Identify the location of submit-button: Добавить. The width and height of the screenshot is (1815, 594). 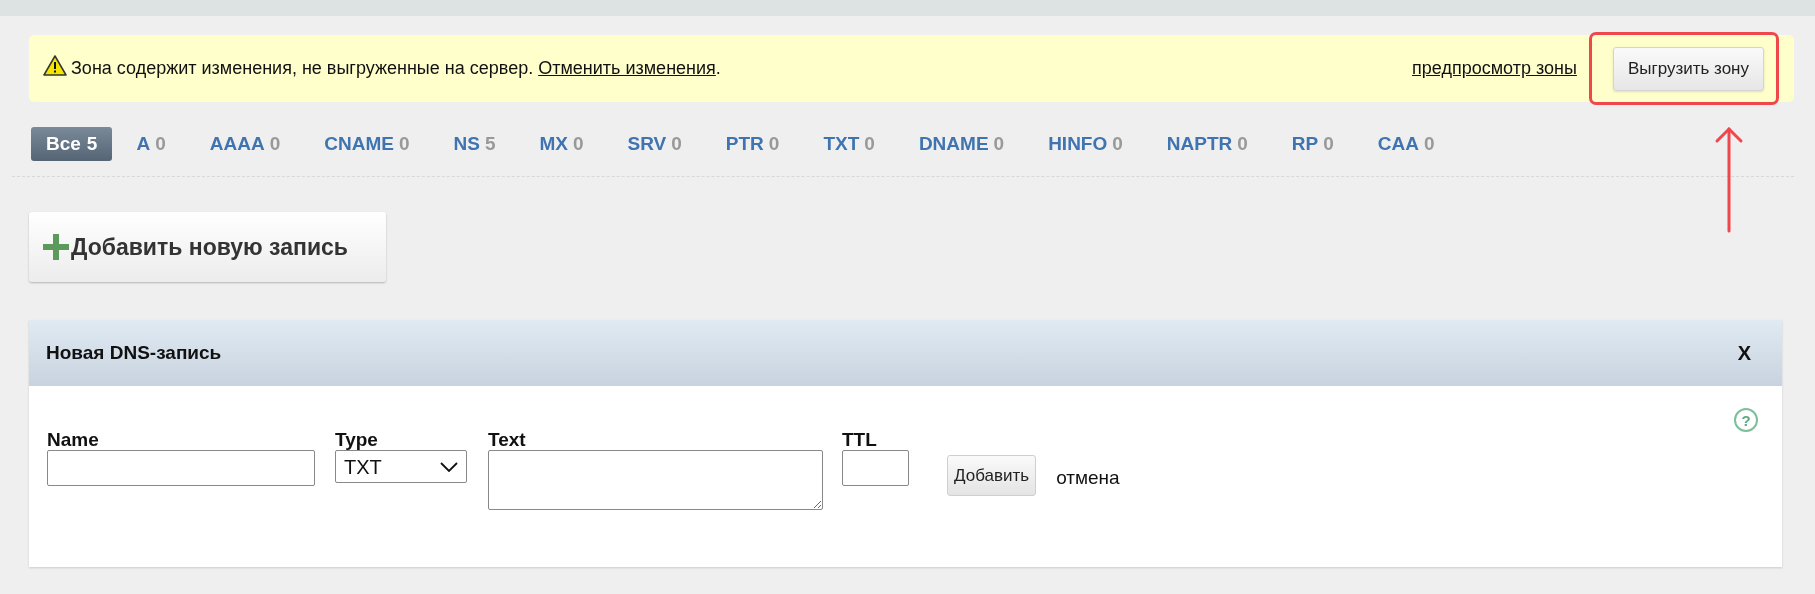
(992, 475).